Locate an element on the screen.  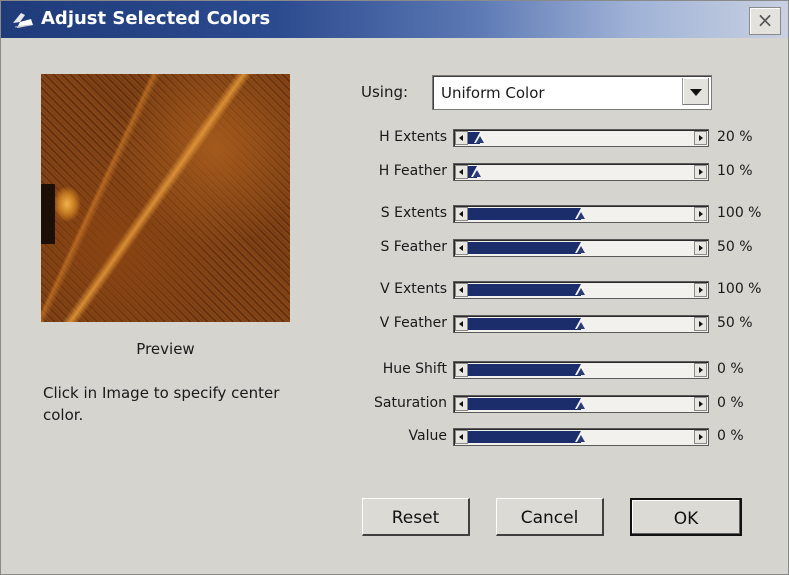
slider-label: H Feather is located at coordinates (412, 171).